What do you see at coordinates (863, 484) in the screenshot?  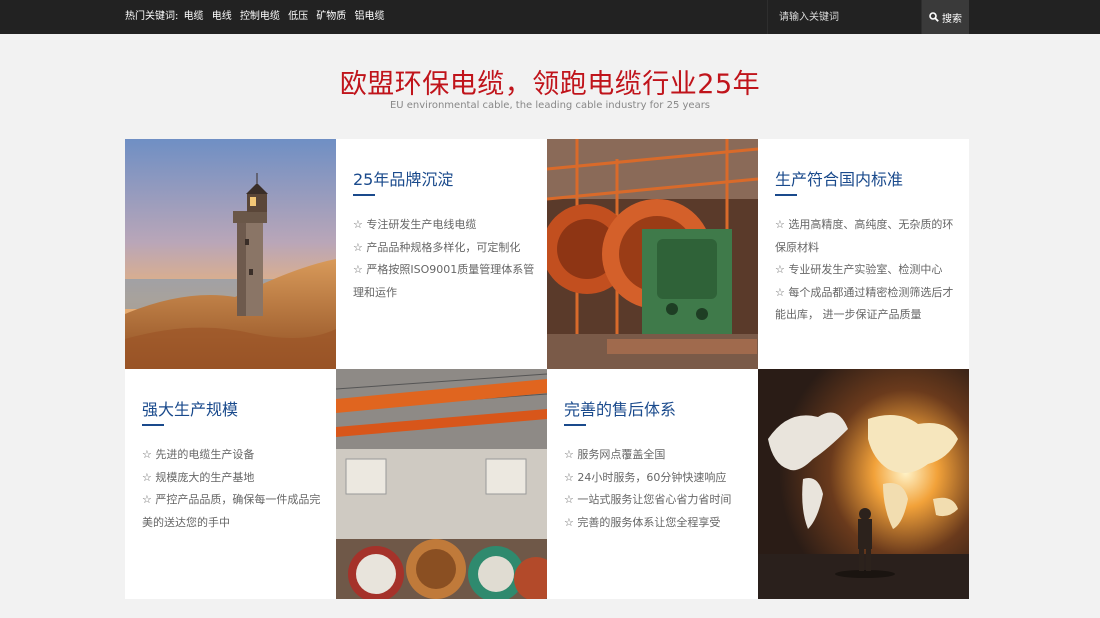 I see `world-map-image` at bounding box center [863, 484].